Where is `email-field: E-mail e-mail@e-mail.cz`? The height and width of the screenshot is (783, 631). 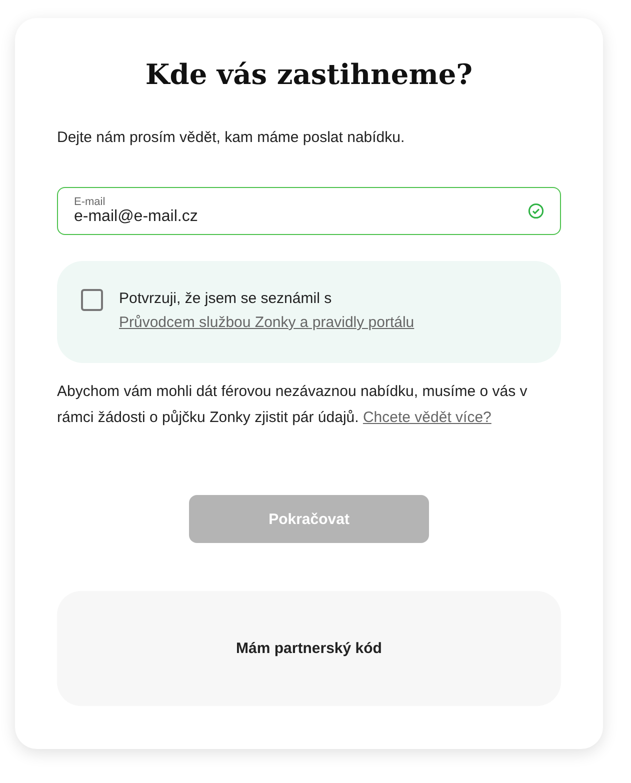 email-field: E-mail e-mail@e-mail.cz is located at coordinates (309, 211).